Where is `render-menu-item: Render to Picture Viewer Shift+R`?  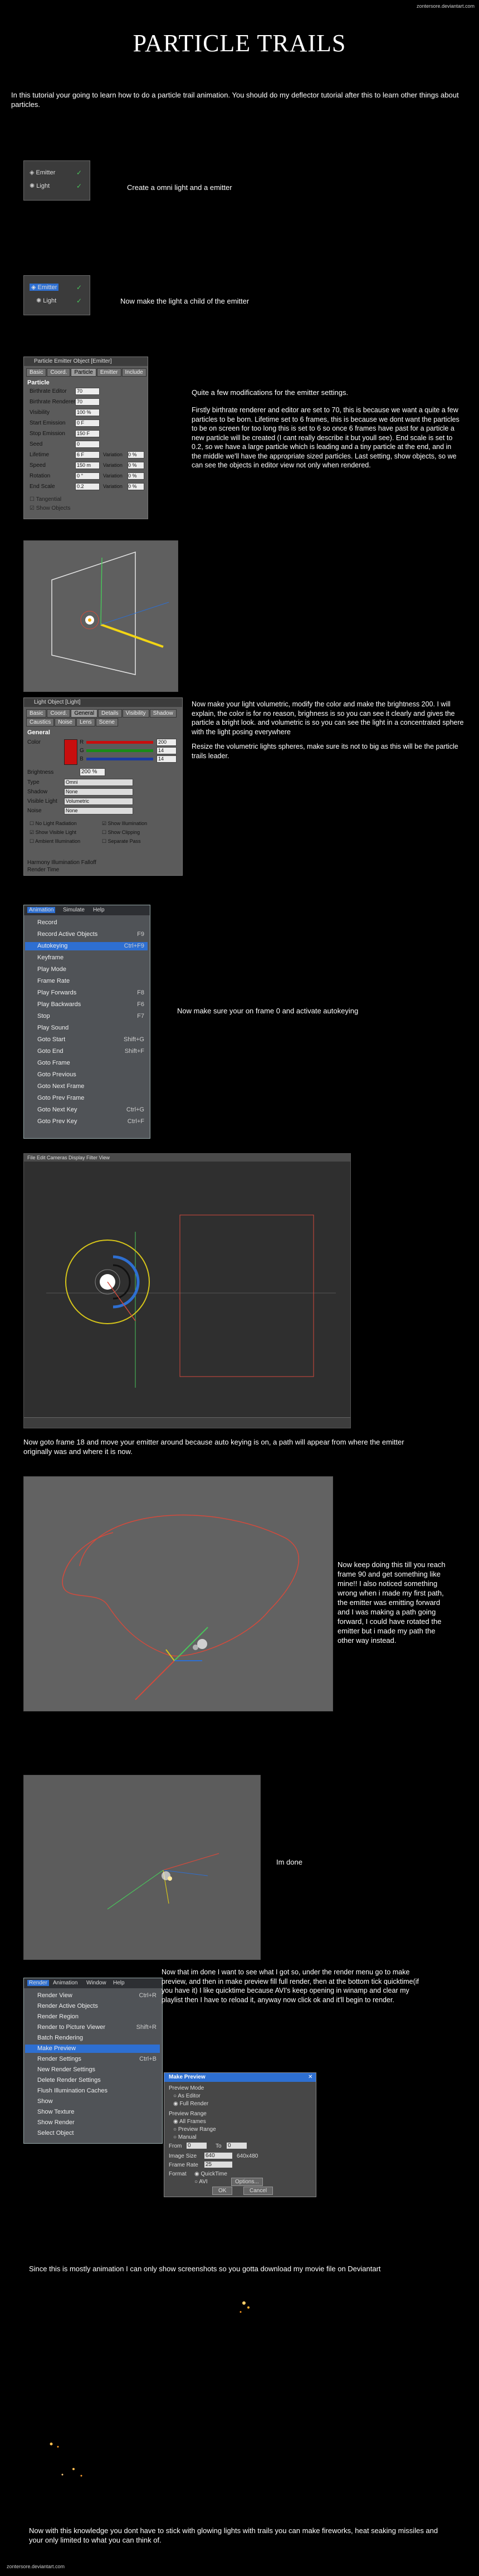 render-menu-item: Render to Picture Viewer Shift+R is located at coordinates (92, 2027).